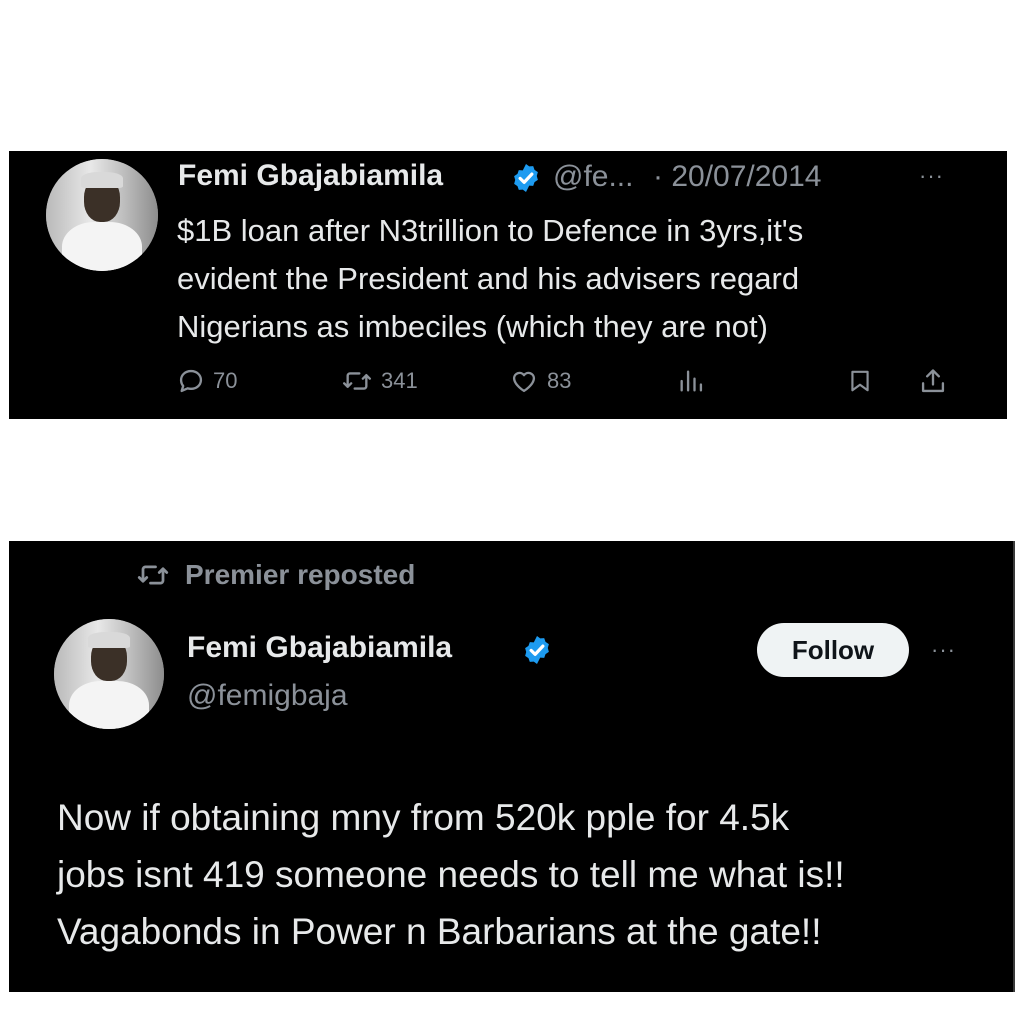 This screenshot has height=1024, width=1024. Describe the element at coordinates (833, 650) in the screenshot. I see `follow-button: Follow` at that location.